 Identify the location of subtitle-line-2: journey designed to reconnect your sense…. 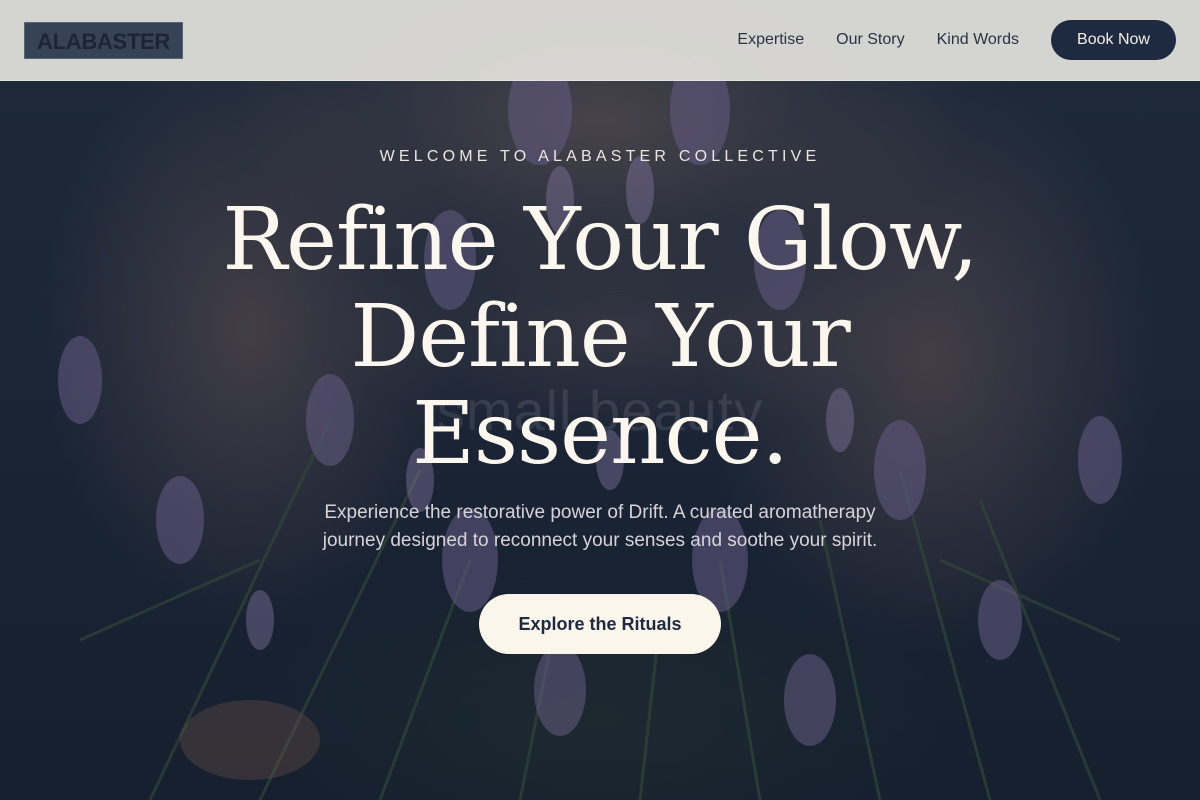
(600, 540).